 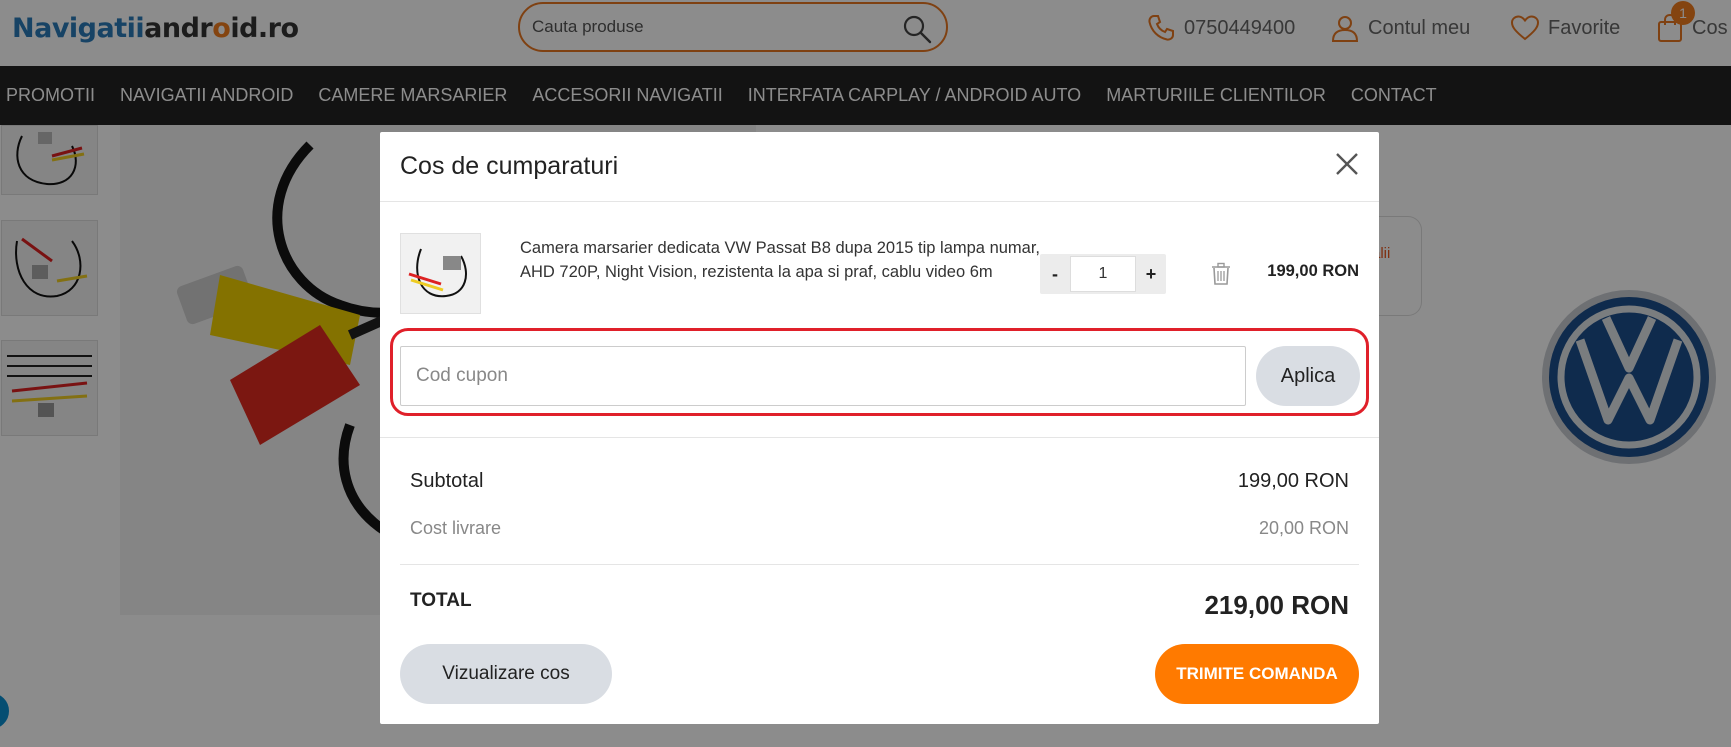 What do you see at coordinates (879, 167) in the screenshot?
I see `modal-header: Cos de cumparaturi` at bounding box center [879, 167].